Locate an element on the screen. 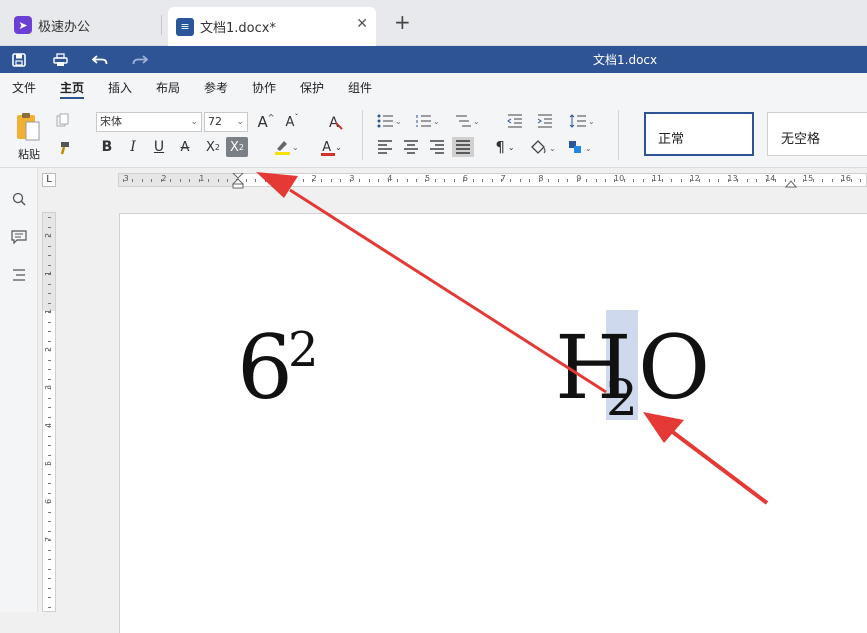 This screenshot has width=867, height=633. menu-components: 组件 is located at coordinates (360, 87).